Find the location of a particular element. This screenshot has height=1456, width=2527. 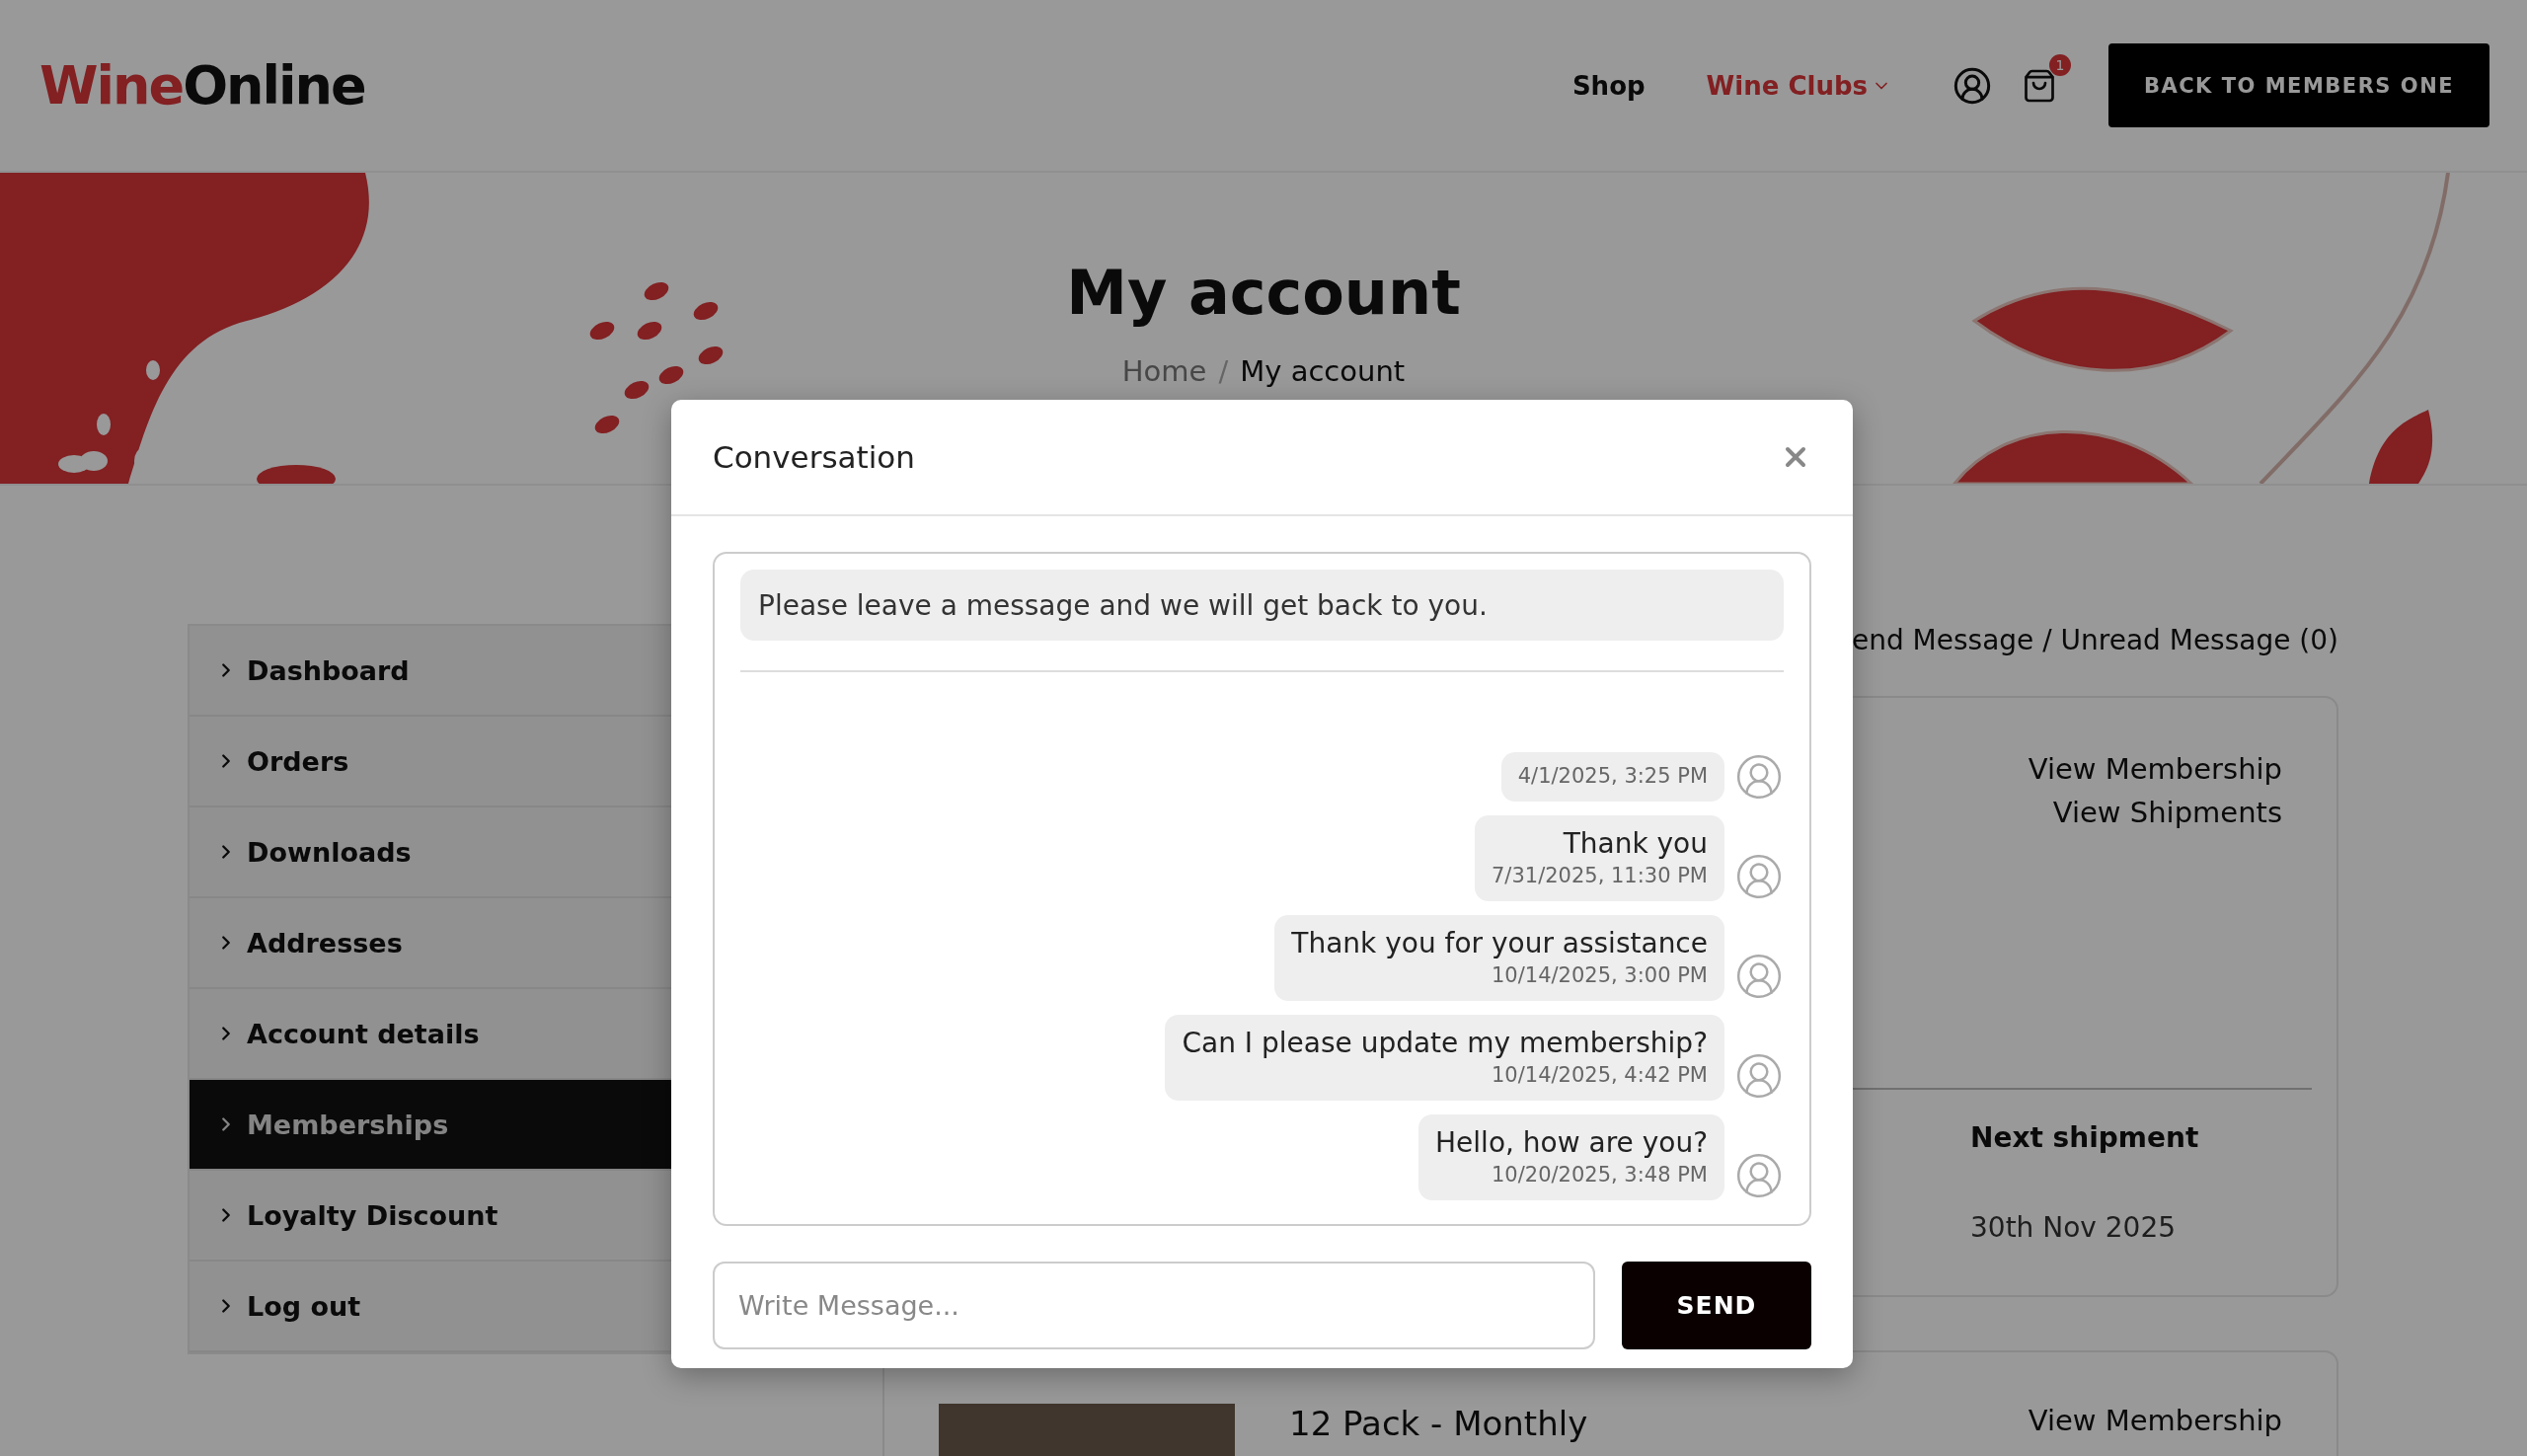

back-to-members-button: BACK TO MEMBERS ONE is located at coordinates (2298, 85).